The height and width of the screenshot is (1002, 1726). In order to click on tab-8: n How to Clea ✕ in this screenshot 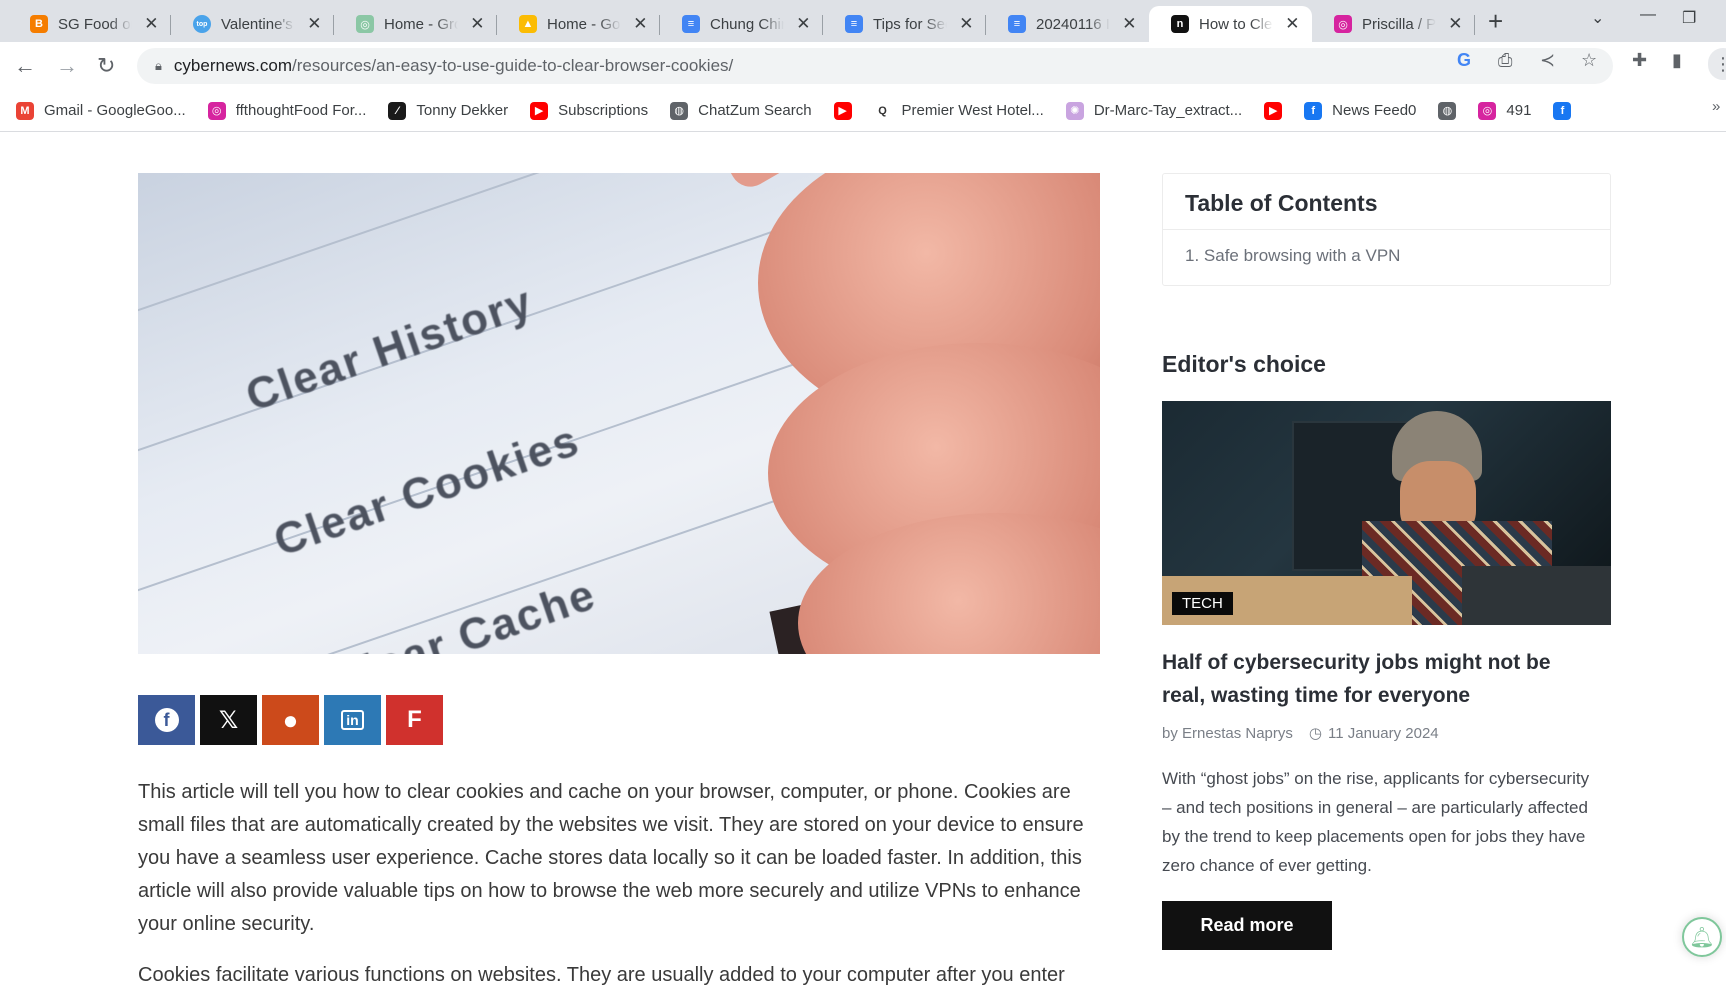, I will do `click(1230, 24)`.